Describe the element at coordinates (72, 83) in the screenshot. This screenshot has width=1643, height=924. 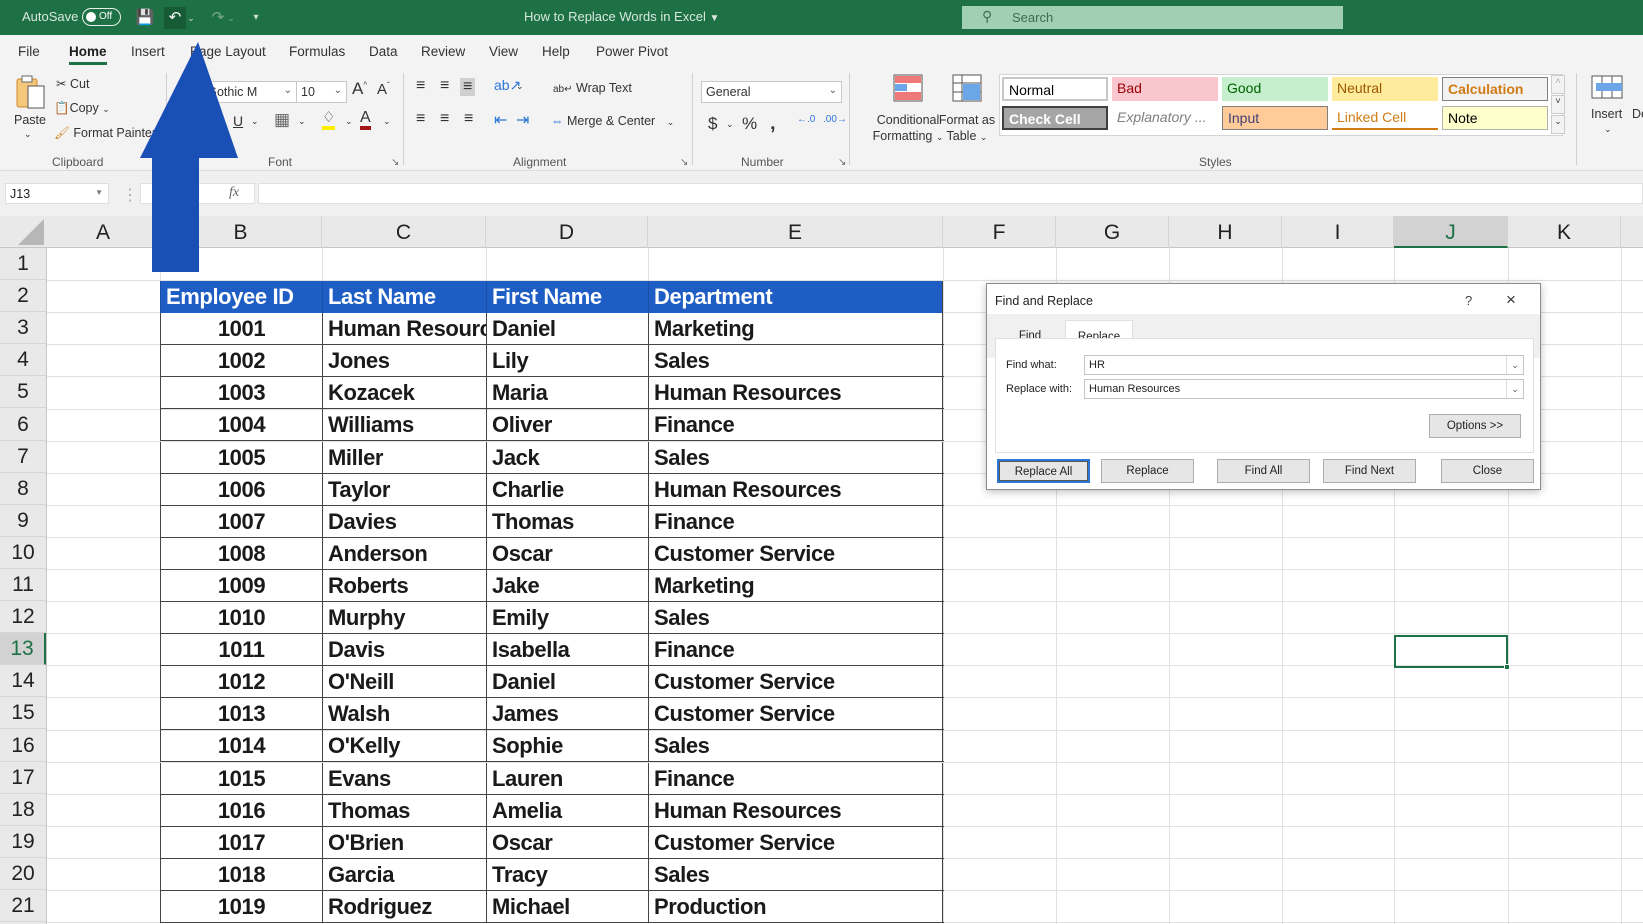
I see `cut-button: ✂ Cut` at that location.